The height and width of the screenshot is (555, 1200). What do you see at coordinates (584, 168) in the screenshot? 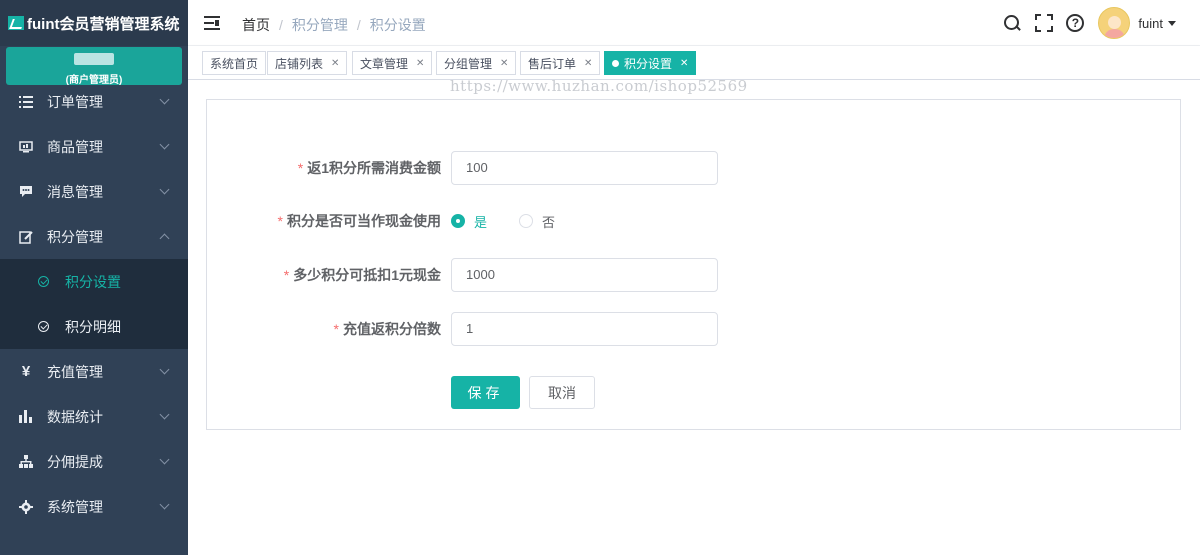
I see `consume-amount-input: 100` at bounding box center [584, 168].